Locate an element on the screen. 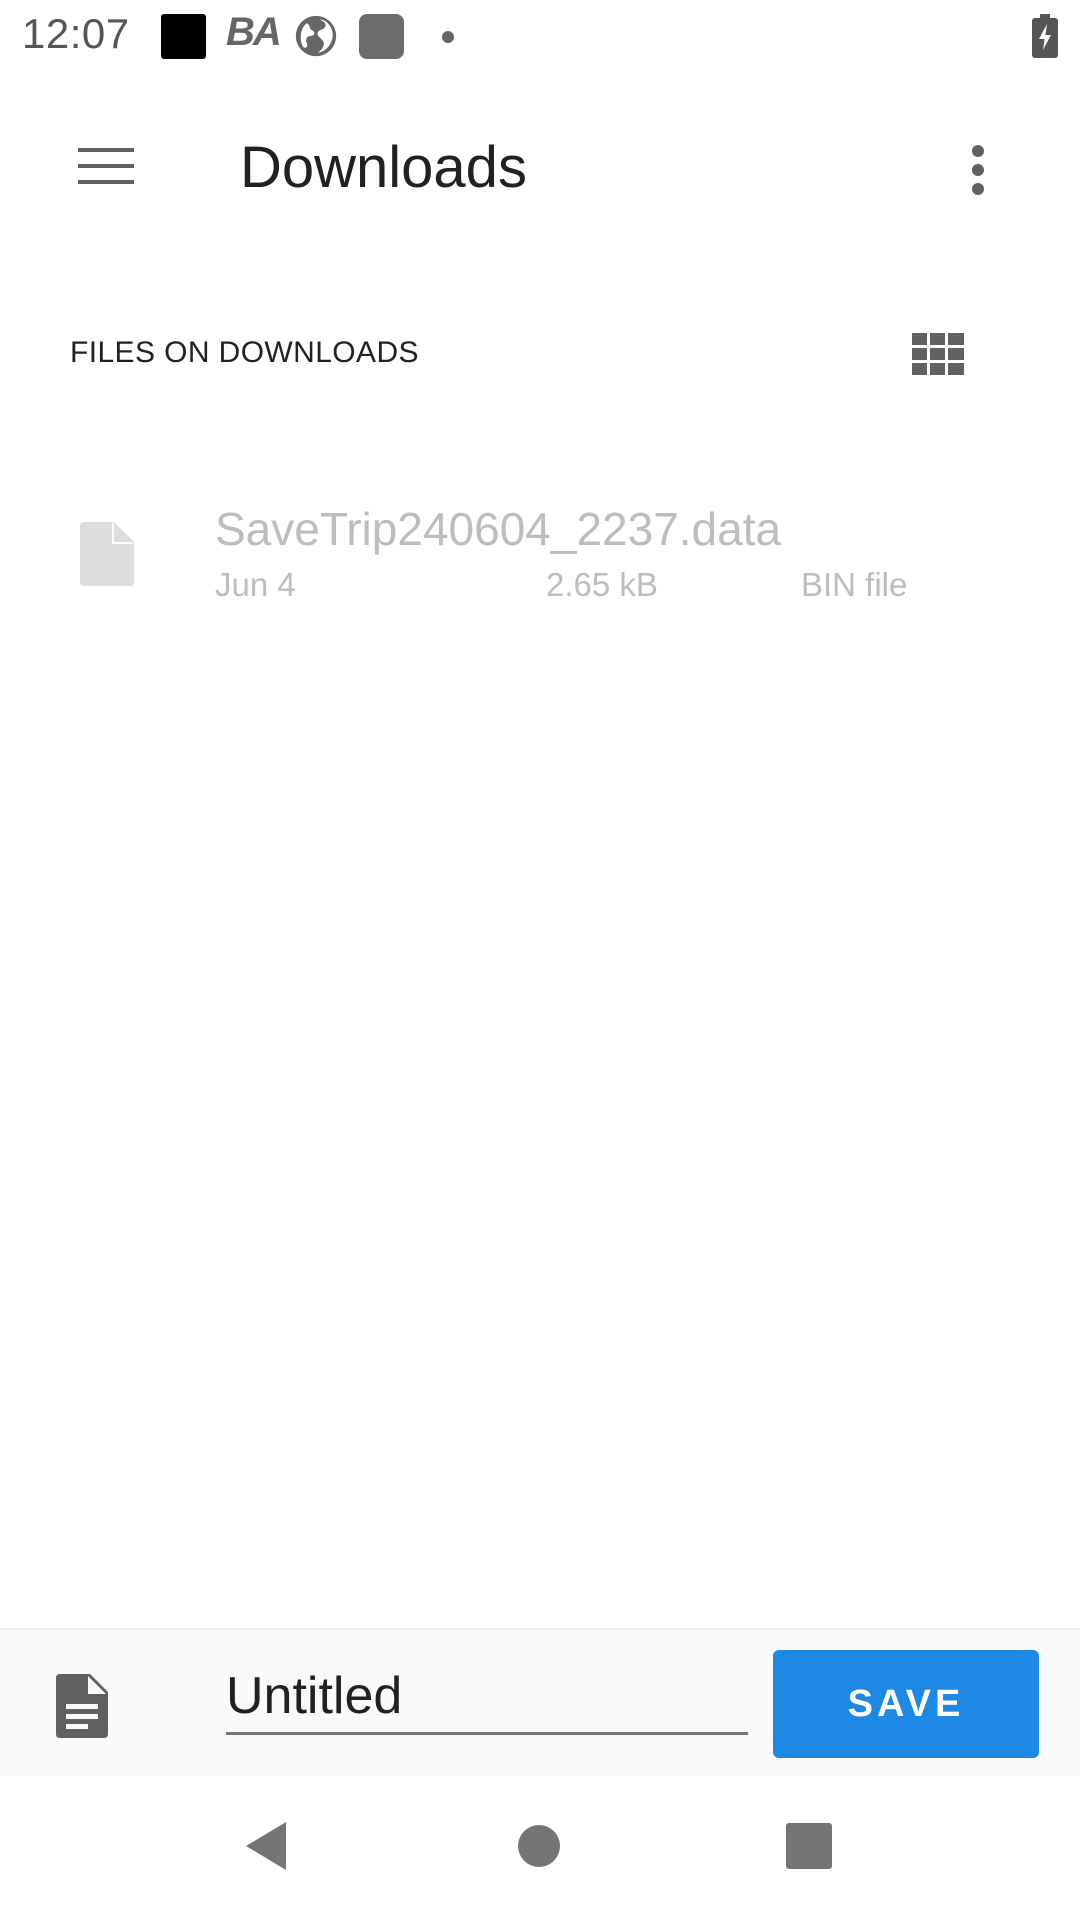 The height and width of the screenshot is (1920, 1080). recents-icon is located at coordinates (809, 1846).